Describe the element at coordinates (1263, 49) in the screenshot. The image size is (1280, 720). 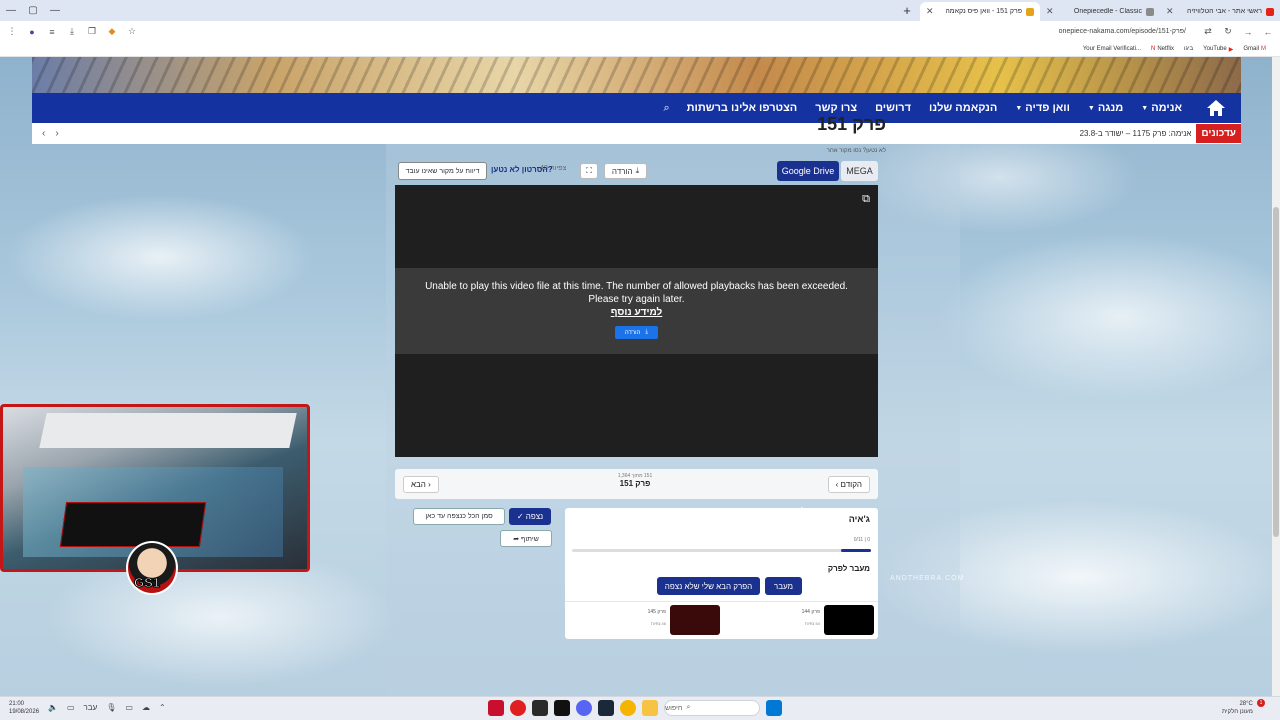
I see `gmail-icon: M` at that location.